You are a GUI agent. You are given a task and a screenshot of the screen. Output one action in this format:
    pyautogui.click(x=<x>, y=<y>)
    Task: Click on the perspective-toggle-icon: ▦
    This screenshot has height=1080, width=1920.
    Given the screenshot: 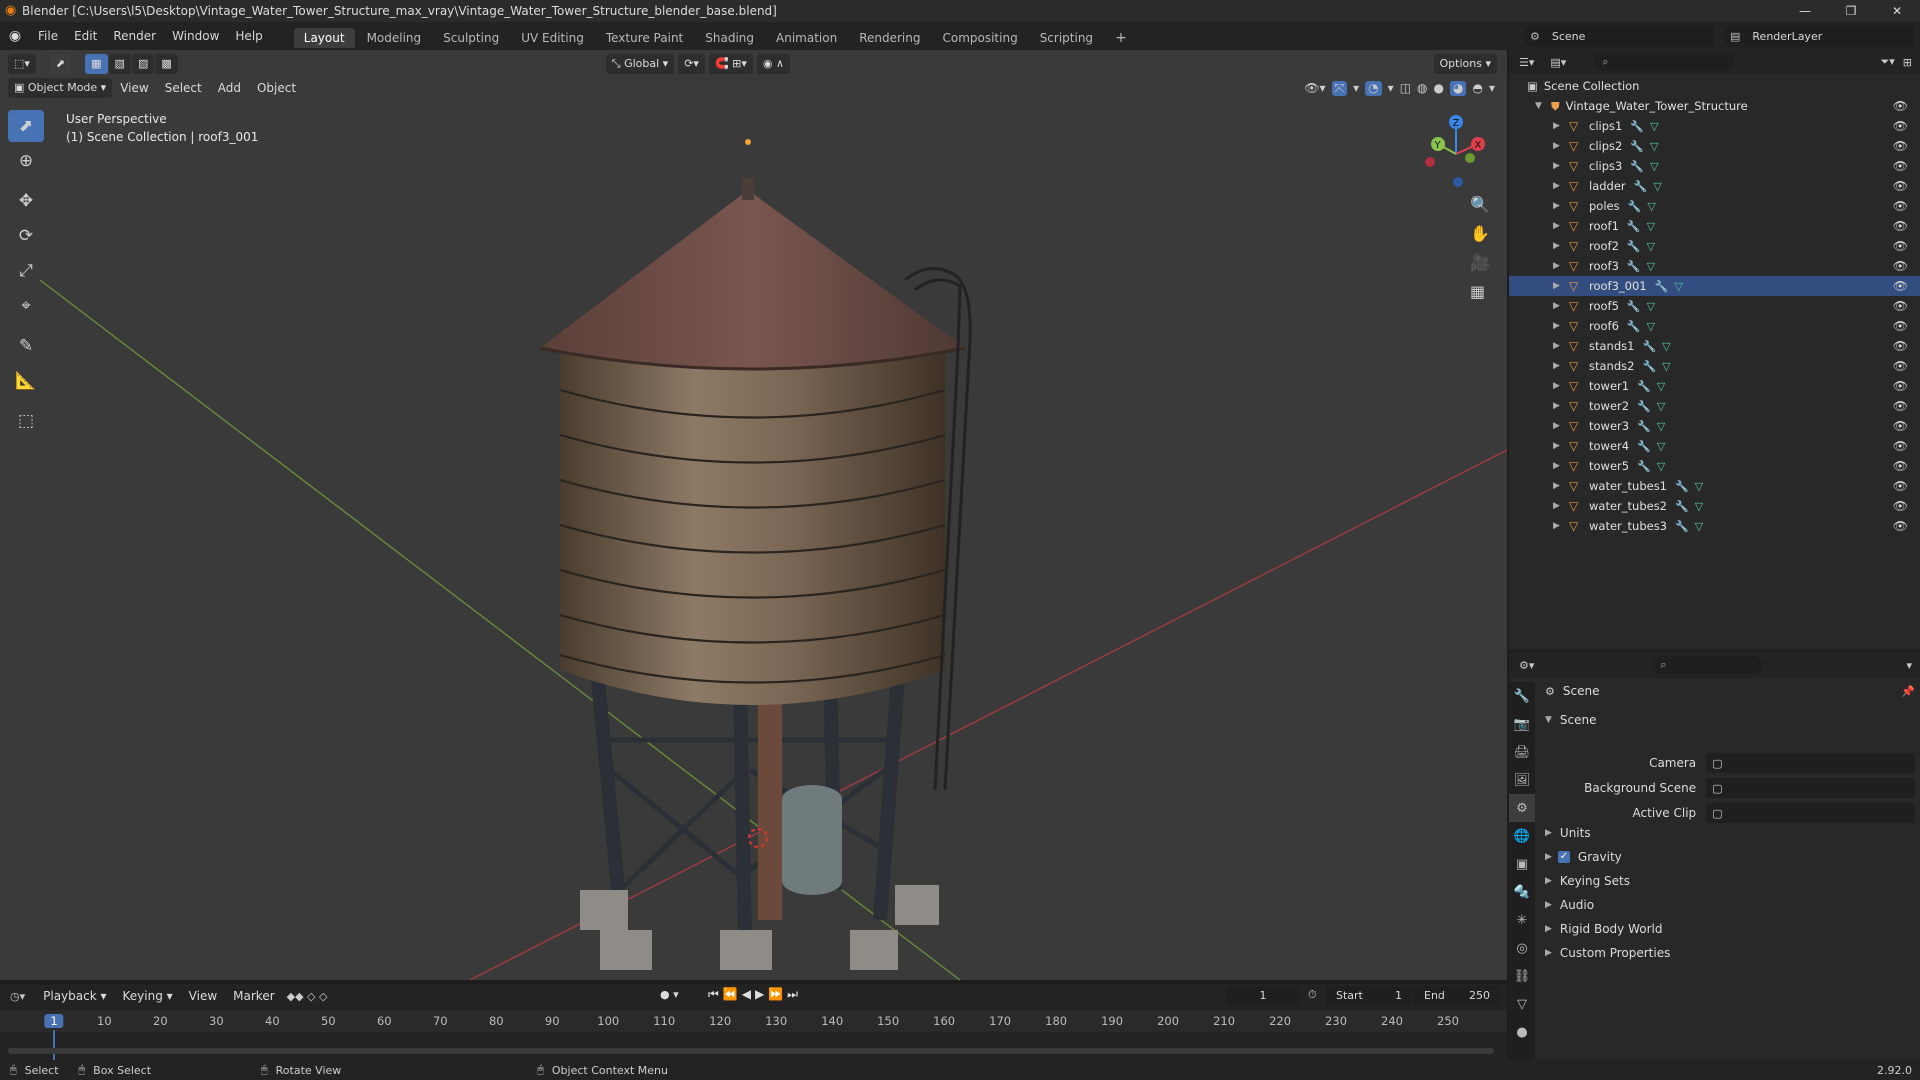 What is the action you would take?
    pyautogui.click(x=1480, y=291)
    